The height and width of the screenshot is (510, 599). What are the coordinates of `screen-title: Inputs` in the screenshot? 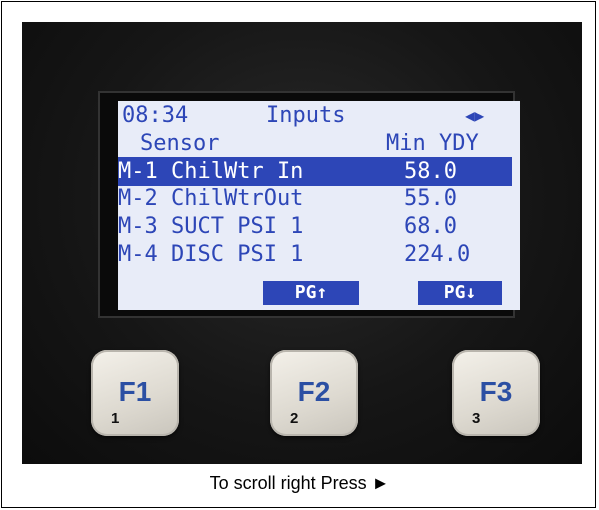 It's located at (306, 115).